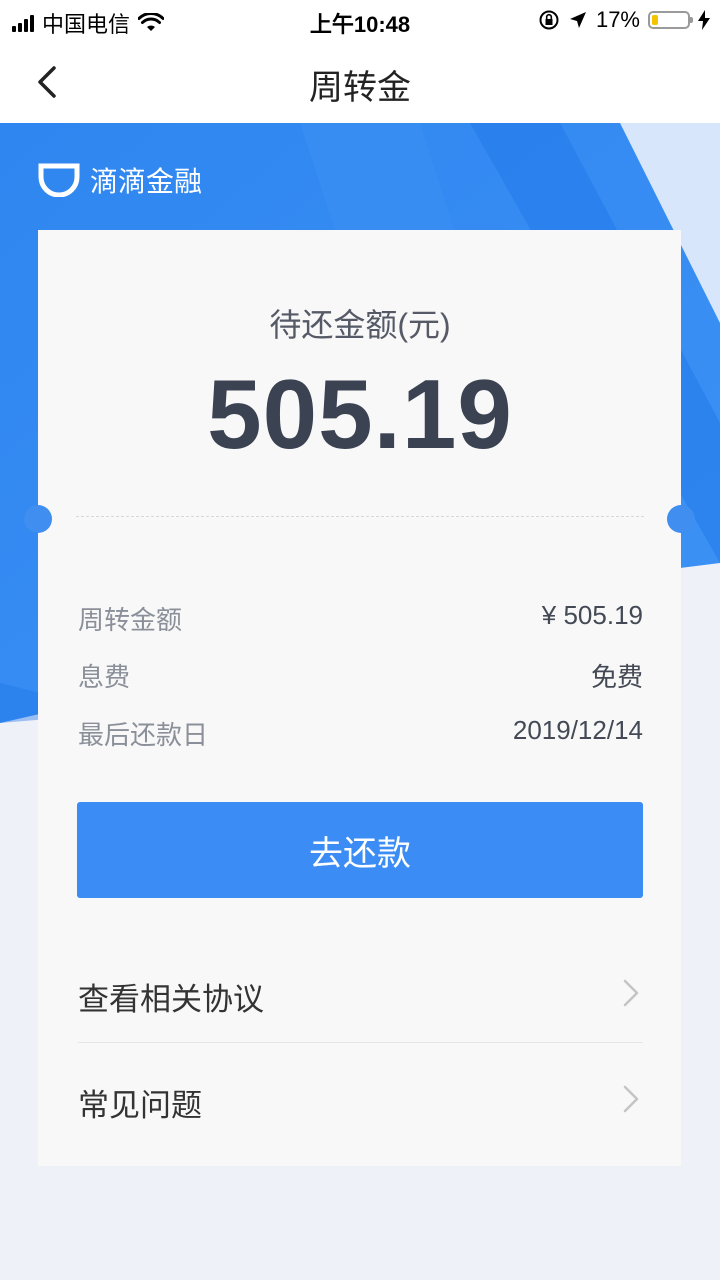  I want to click on link-label: 常见问题, so click(140, 1105).